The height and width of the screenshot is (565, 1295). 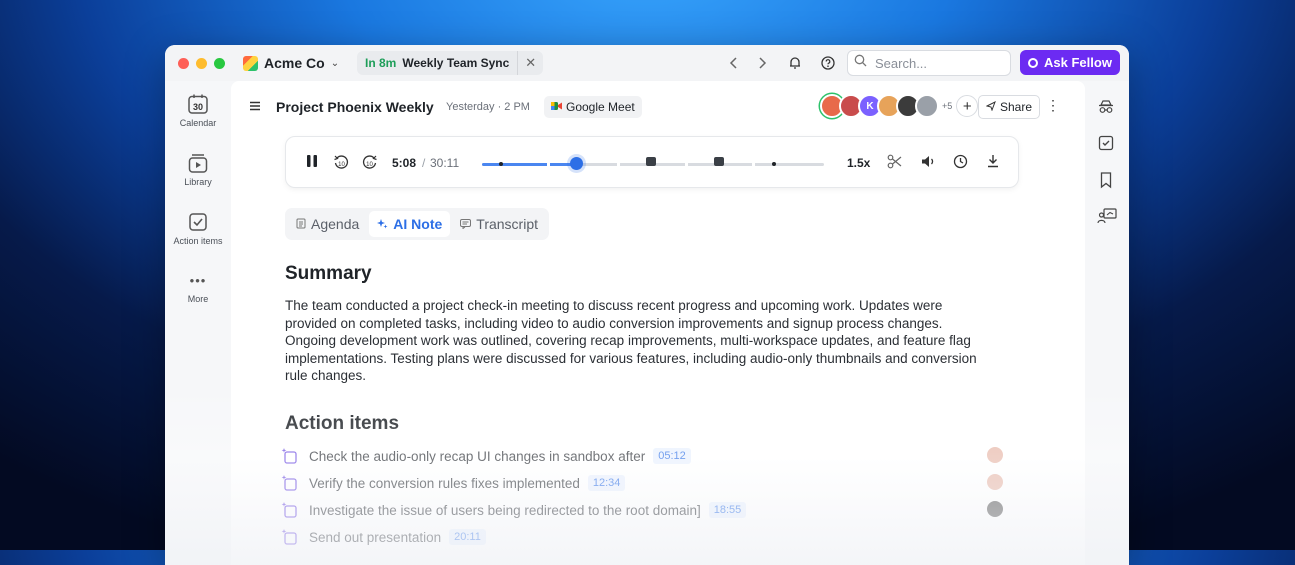 I want to click on bell-icon, so click(x=795, y=63).